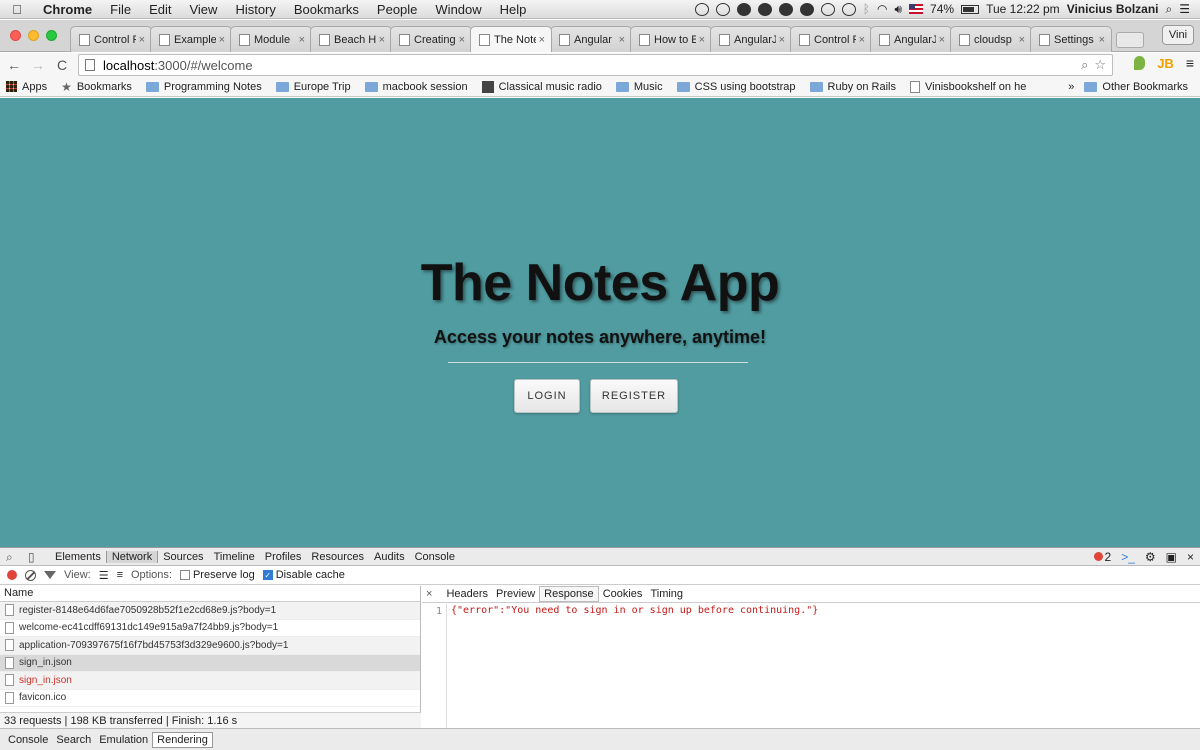  I want to click on forward-icon: →, so click(38, 65).